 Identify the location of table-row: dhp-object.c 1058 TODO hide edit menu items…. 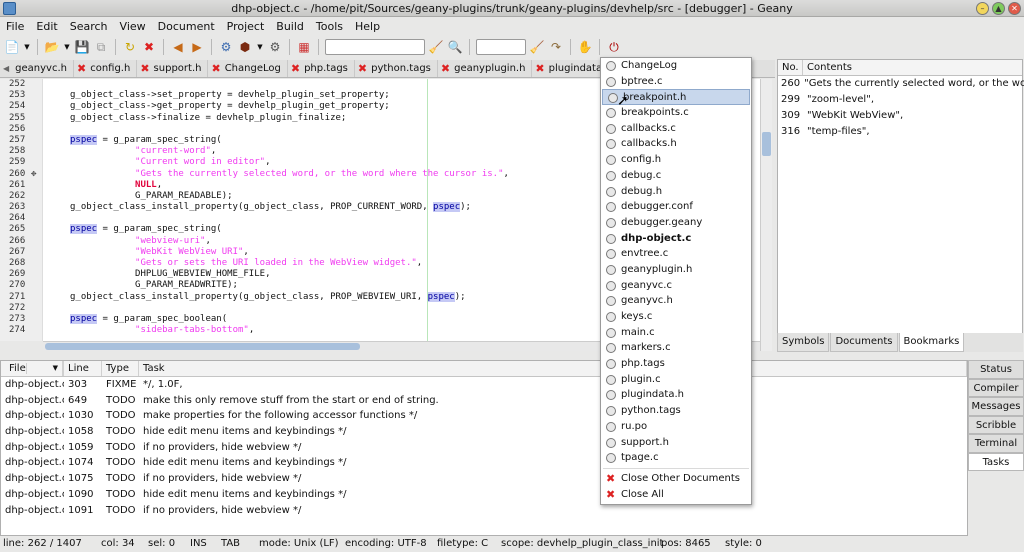
(484, 432).